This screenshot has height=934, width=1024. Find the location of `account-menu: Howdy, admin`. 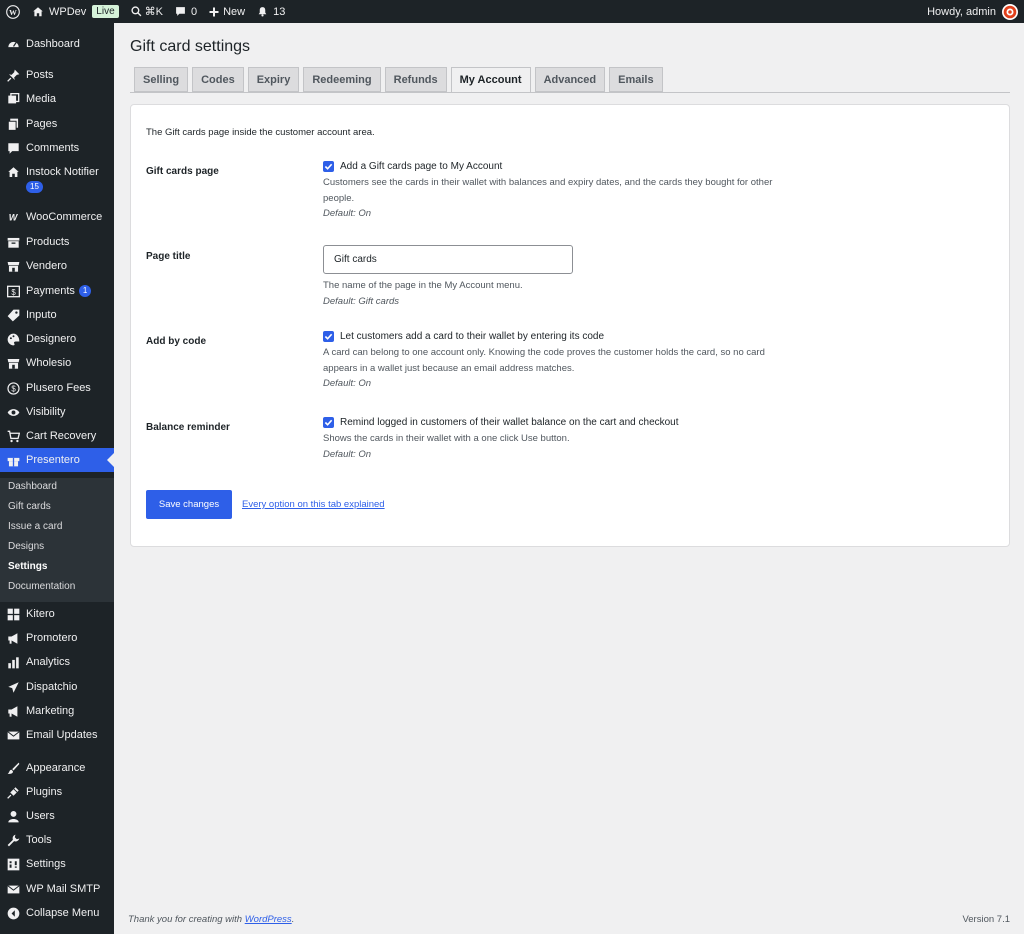

account-menu: Howdy, admin is located at coordinates (975, 11).